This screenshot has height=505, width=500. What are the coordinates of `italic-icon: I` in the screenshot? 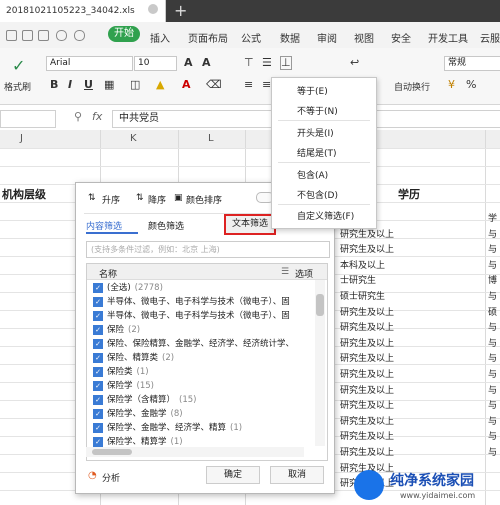 It's located at (70, 84).